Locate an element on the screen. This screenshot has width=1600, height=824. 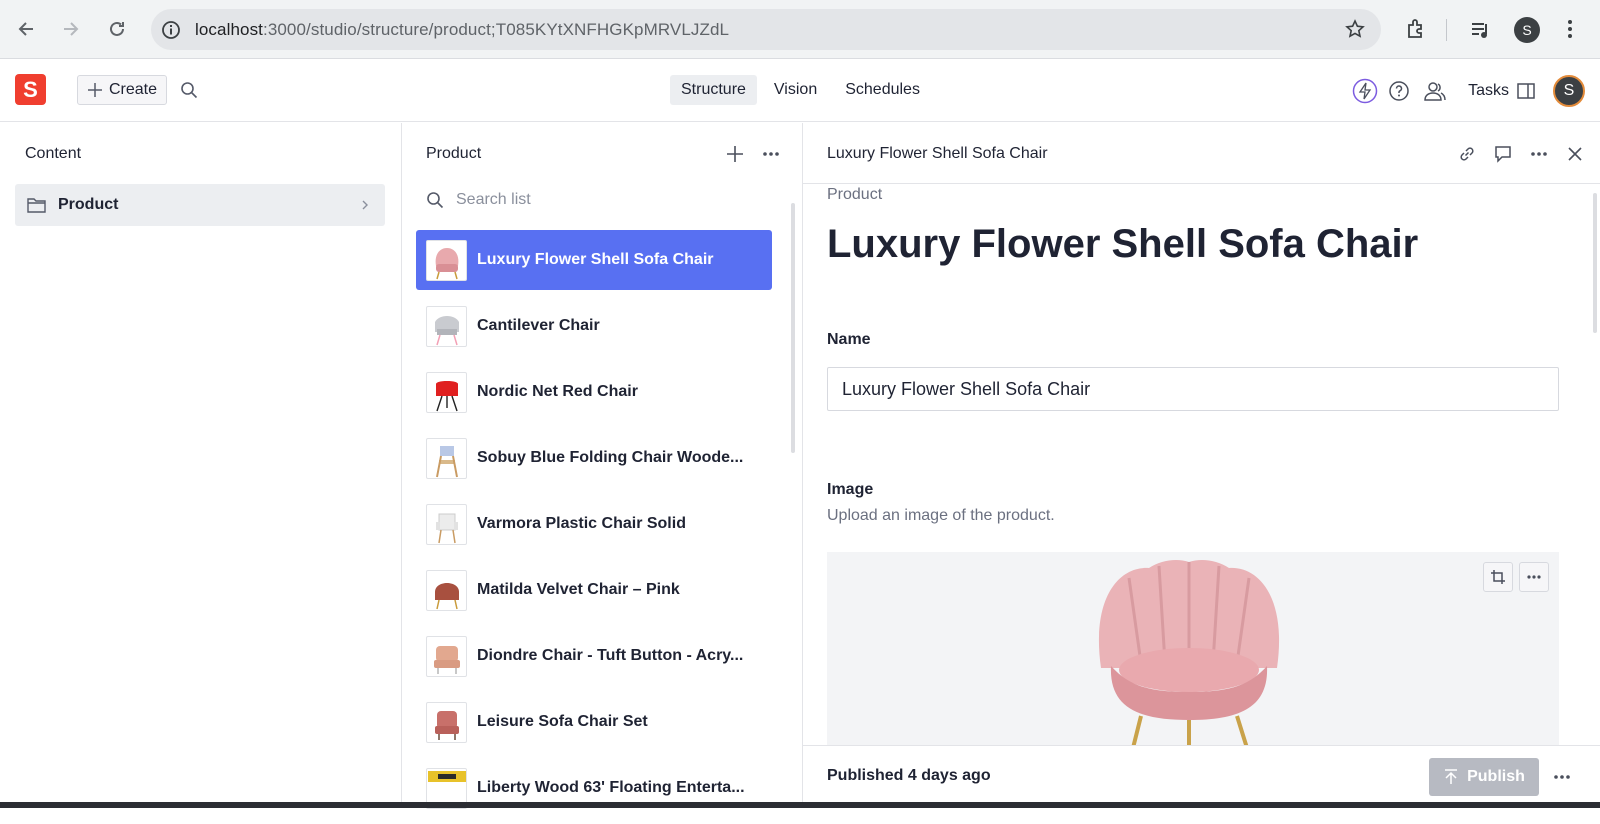
comment-icon is located at coordinates (1503, 154).